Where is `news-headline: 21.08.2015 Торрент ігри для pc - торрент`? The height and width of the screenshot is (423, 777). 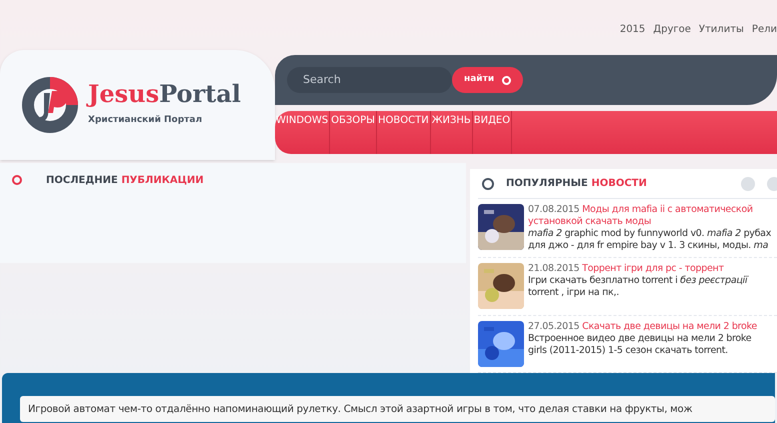
news-headline: 21.08.2015 Торрент ігри для pc - торрент is located at coordinates (652, 269).